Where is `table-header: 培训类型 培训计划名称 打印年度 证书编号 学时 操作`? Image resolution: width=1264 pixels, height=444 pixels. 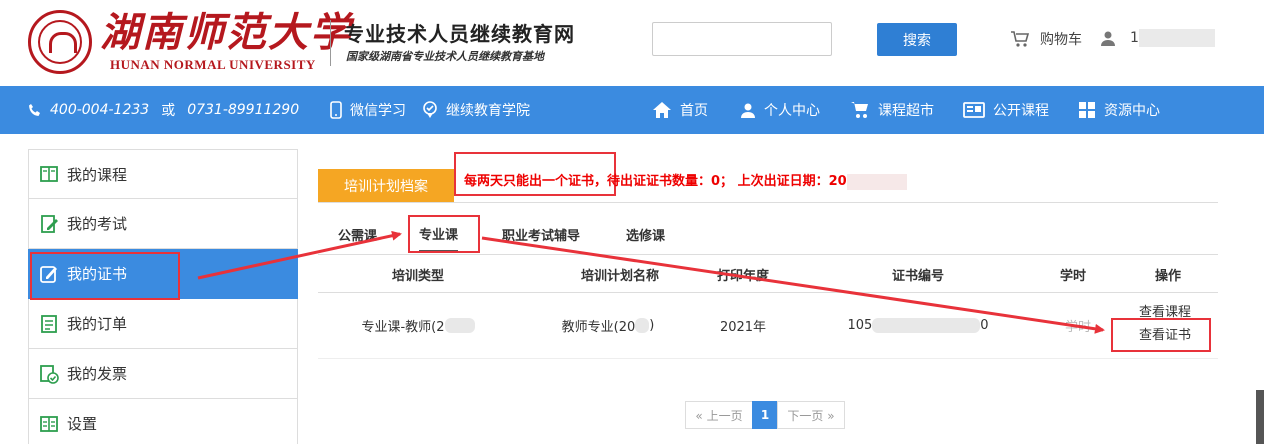
table-header: 培训类型 培训计划名称 打印年度 证书编号 学时 操作 is located at coordinates (768, 274).